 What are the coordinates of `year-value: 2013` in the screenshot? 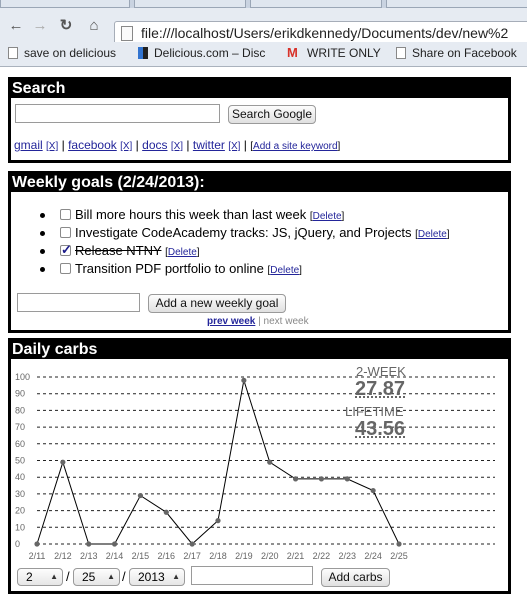 It's located at (151, 577).